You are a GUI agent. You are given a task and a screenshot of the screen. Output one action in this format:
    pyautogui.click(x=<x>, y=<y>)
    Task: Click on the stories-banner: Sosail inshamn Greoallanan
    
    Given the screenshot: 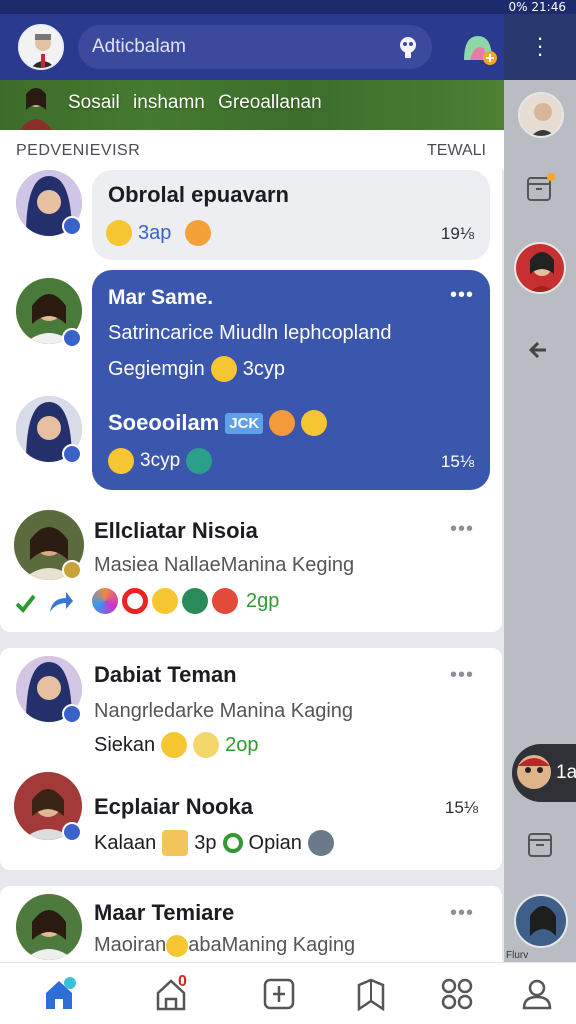 What is the action you would take?
    pyautogui.click(x=252, y=105)
    